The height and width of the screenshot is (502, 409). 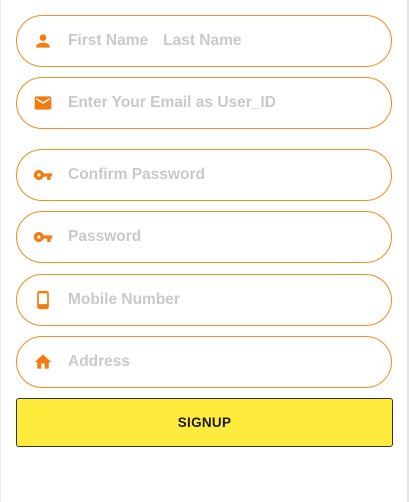 I want to click on confirm-password-field: Confirm Password, so click(x=204, y=175).